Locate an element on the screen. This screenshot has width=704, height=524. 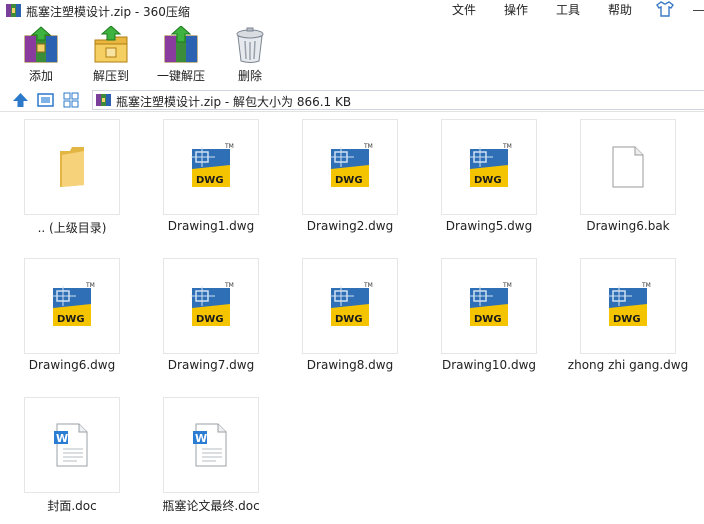
file-name: Drawing1.dwg is located at coordinates (211, 226).